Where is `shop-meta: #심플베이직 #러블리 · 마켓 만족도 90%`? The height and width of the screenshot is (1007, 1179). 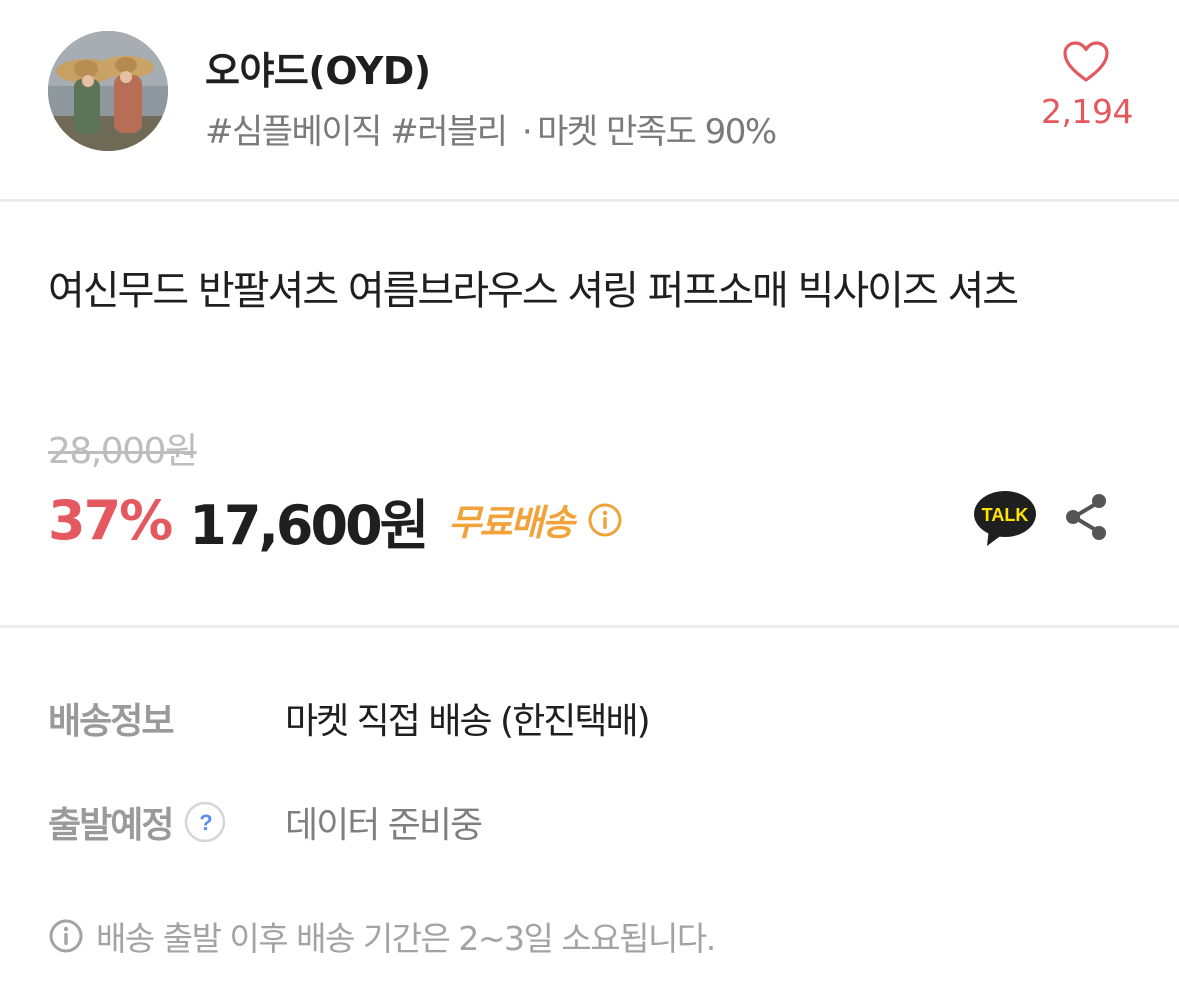 shop-meta: #심플베이직 #러블리 · 마켓 만족도 90% is located at coordinates (491, 128).